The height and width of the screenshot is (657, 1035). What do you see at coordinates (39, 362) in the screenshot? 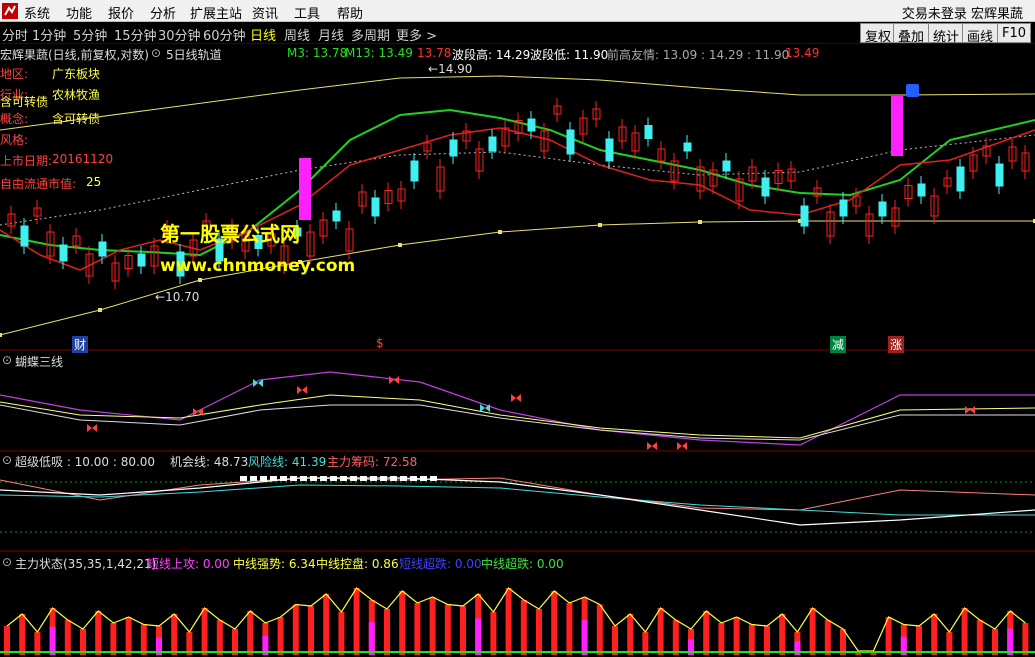
I see `panel1-title: 蝴蝶三线` at bounding box center [39, 362].